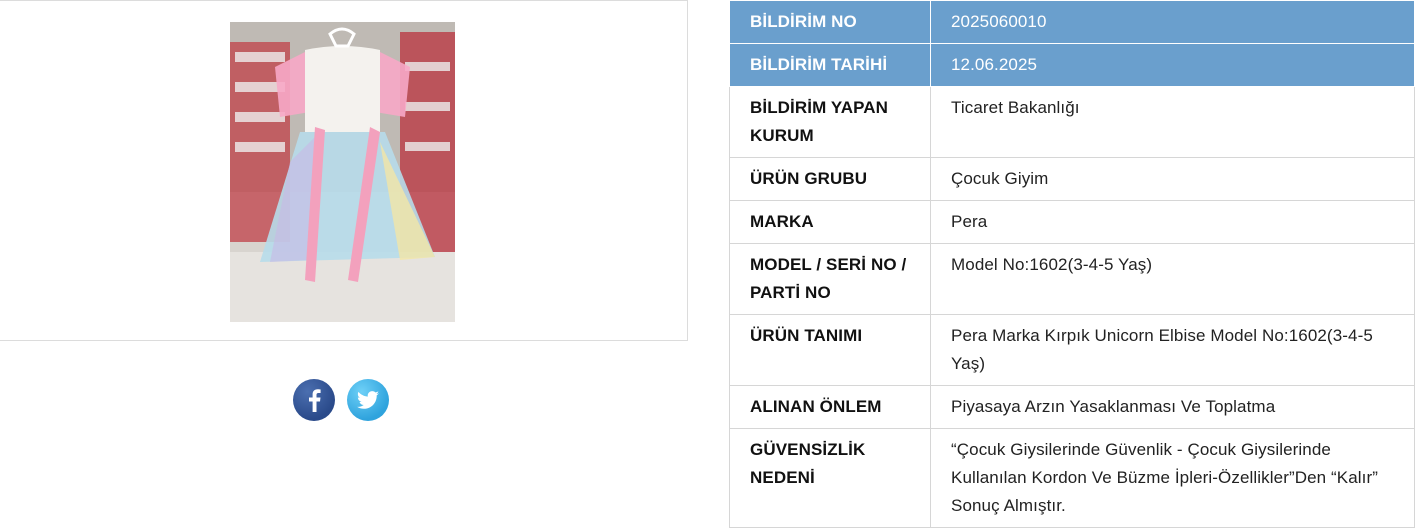  I want to click on row-label: MARKA, so click(830, 222).